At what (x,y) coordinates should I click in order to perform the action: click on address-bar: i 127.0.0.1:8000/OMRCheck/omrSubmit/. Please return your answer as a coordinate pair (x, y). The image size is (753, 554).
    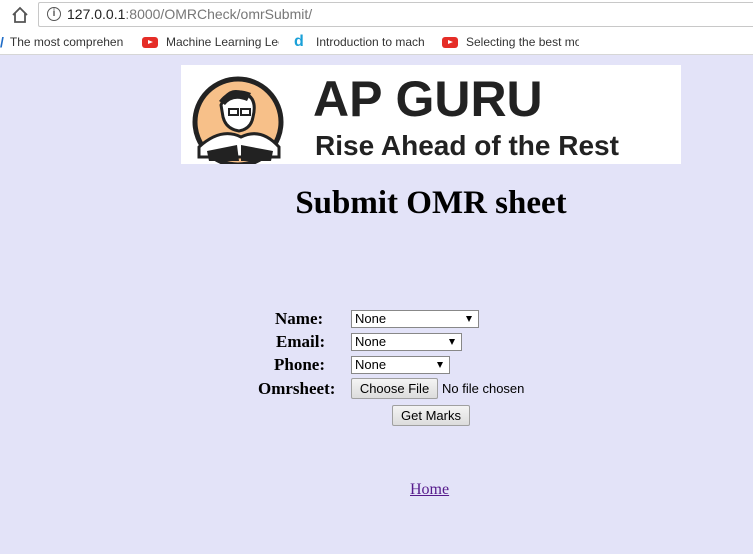
    Looking at the image, I should click on (395, 14).